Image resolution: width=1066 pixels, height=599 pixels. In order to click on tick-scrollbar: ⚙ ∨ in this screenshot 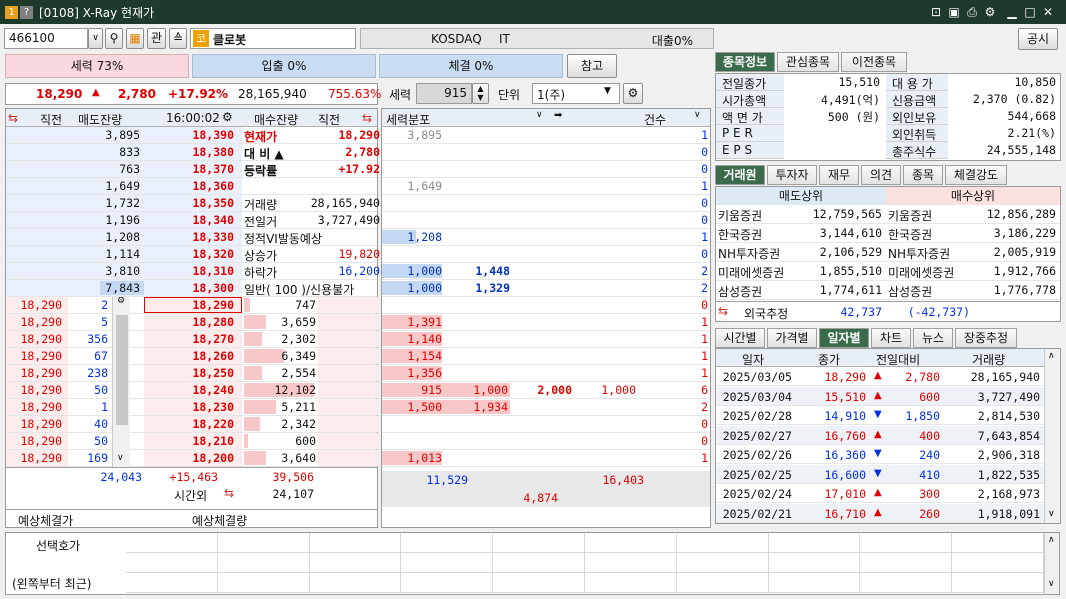, I will do `click(121, 382)`.